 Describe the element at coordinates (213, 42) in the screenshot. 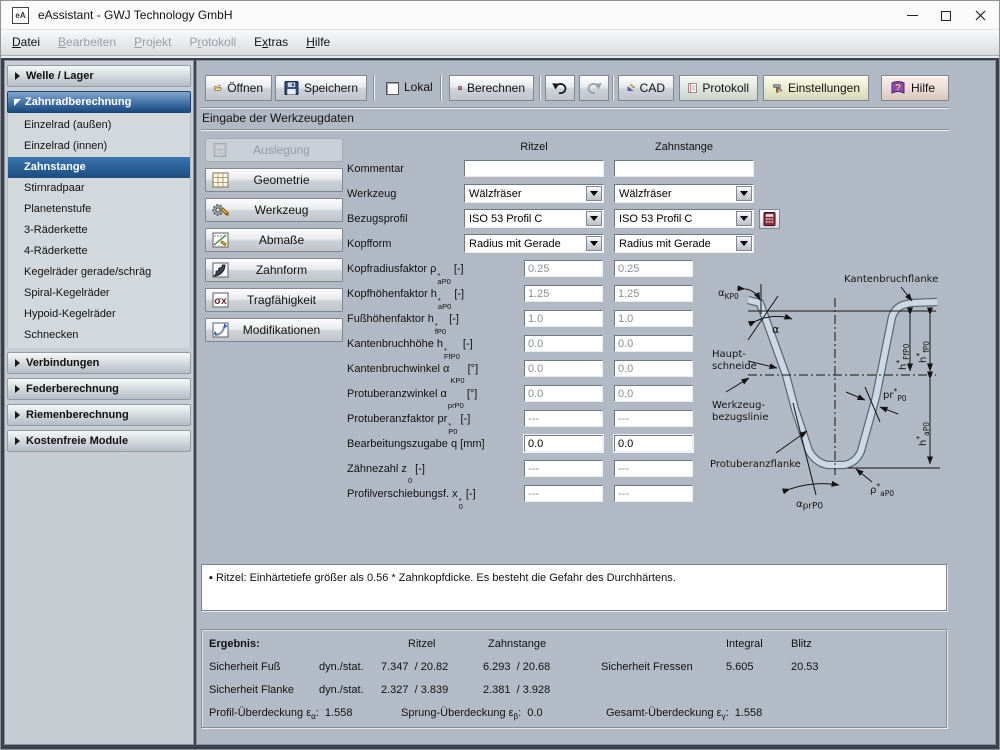

I see `menu-protokoll: Protokoll` at that location.